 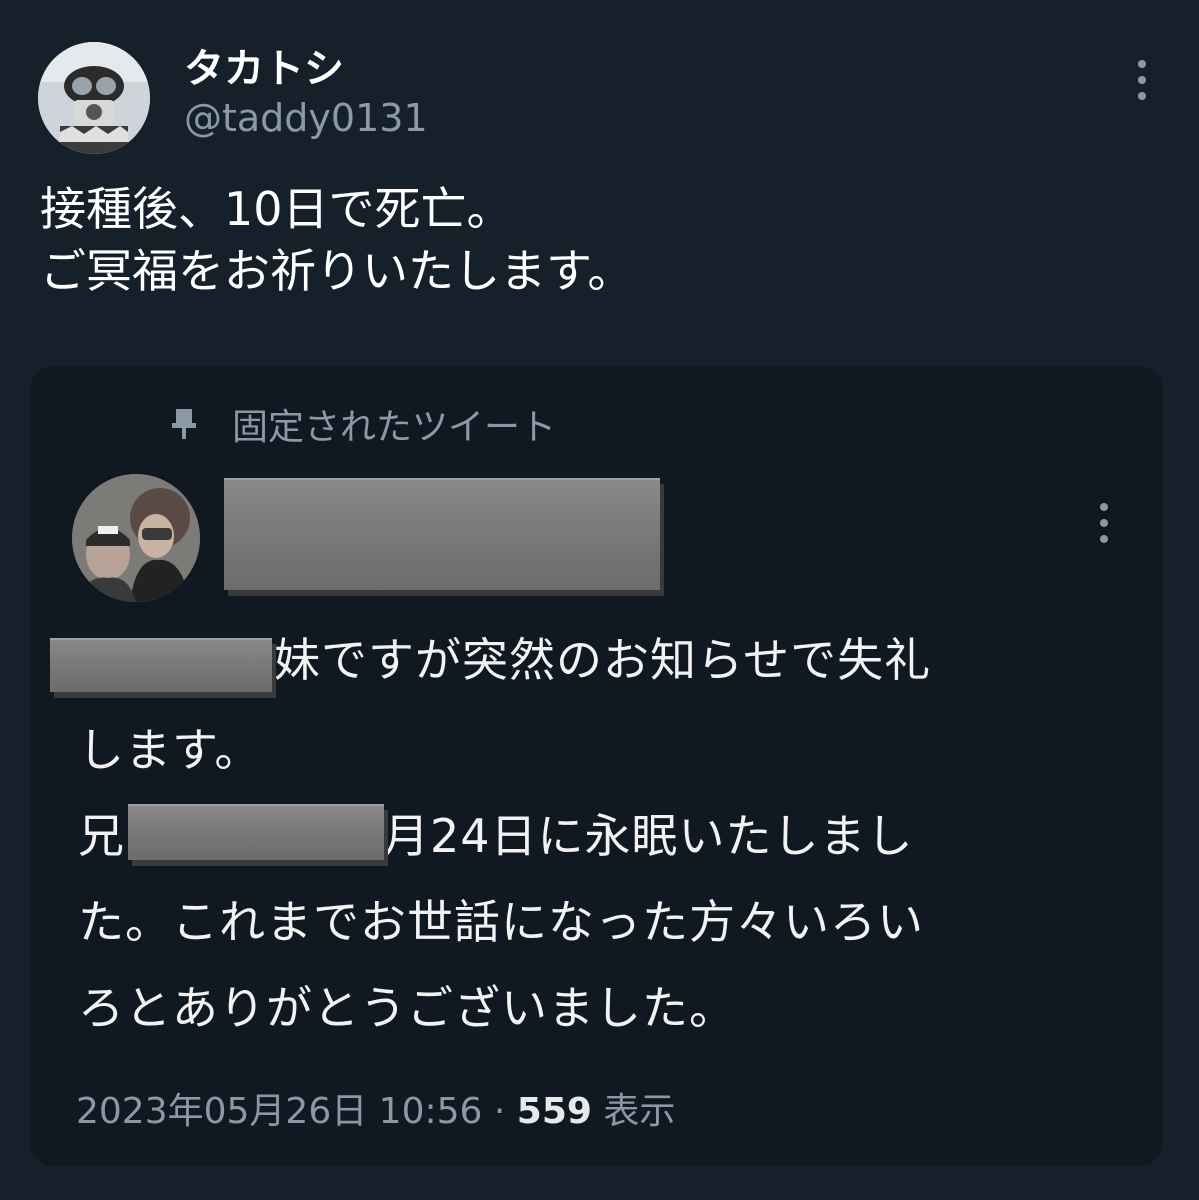 What do you see at coordinates (94, 98) in the screenshot?
I see `author-avatar` at bounding box center [94, 98].